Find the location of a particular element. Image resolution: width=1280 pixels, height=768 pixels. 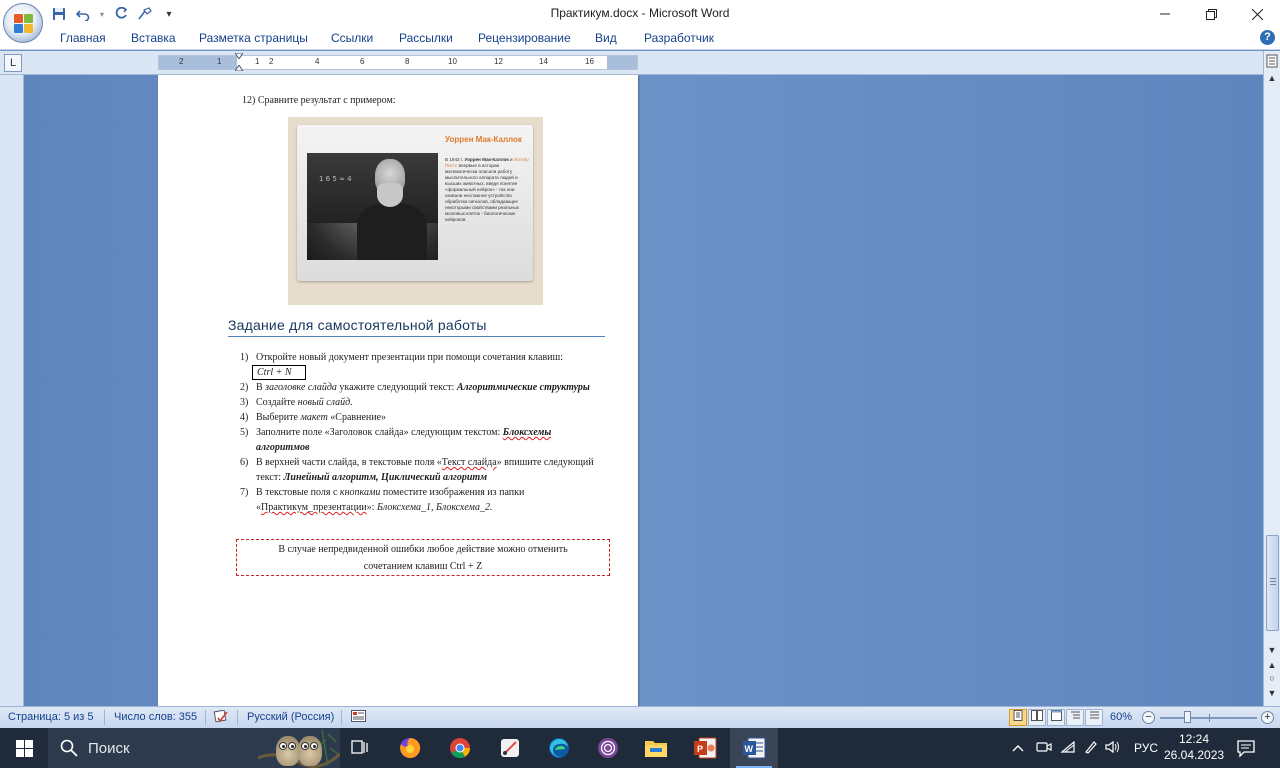

taskbar-clock: 12:24 26.04.2023 is located at coordinates (1194, 747).